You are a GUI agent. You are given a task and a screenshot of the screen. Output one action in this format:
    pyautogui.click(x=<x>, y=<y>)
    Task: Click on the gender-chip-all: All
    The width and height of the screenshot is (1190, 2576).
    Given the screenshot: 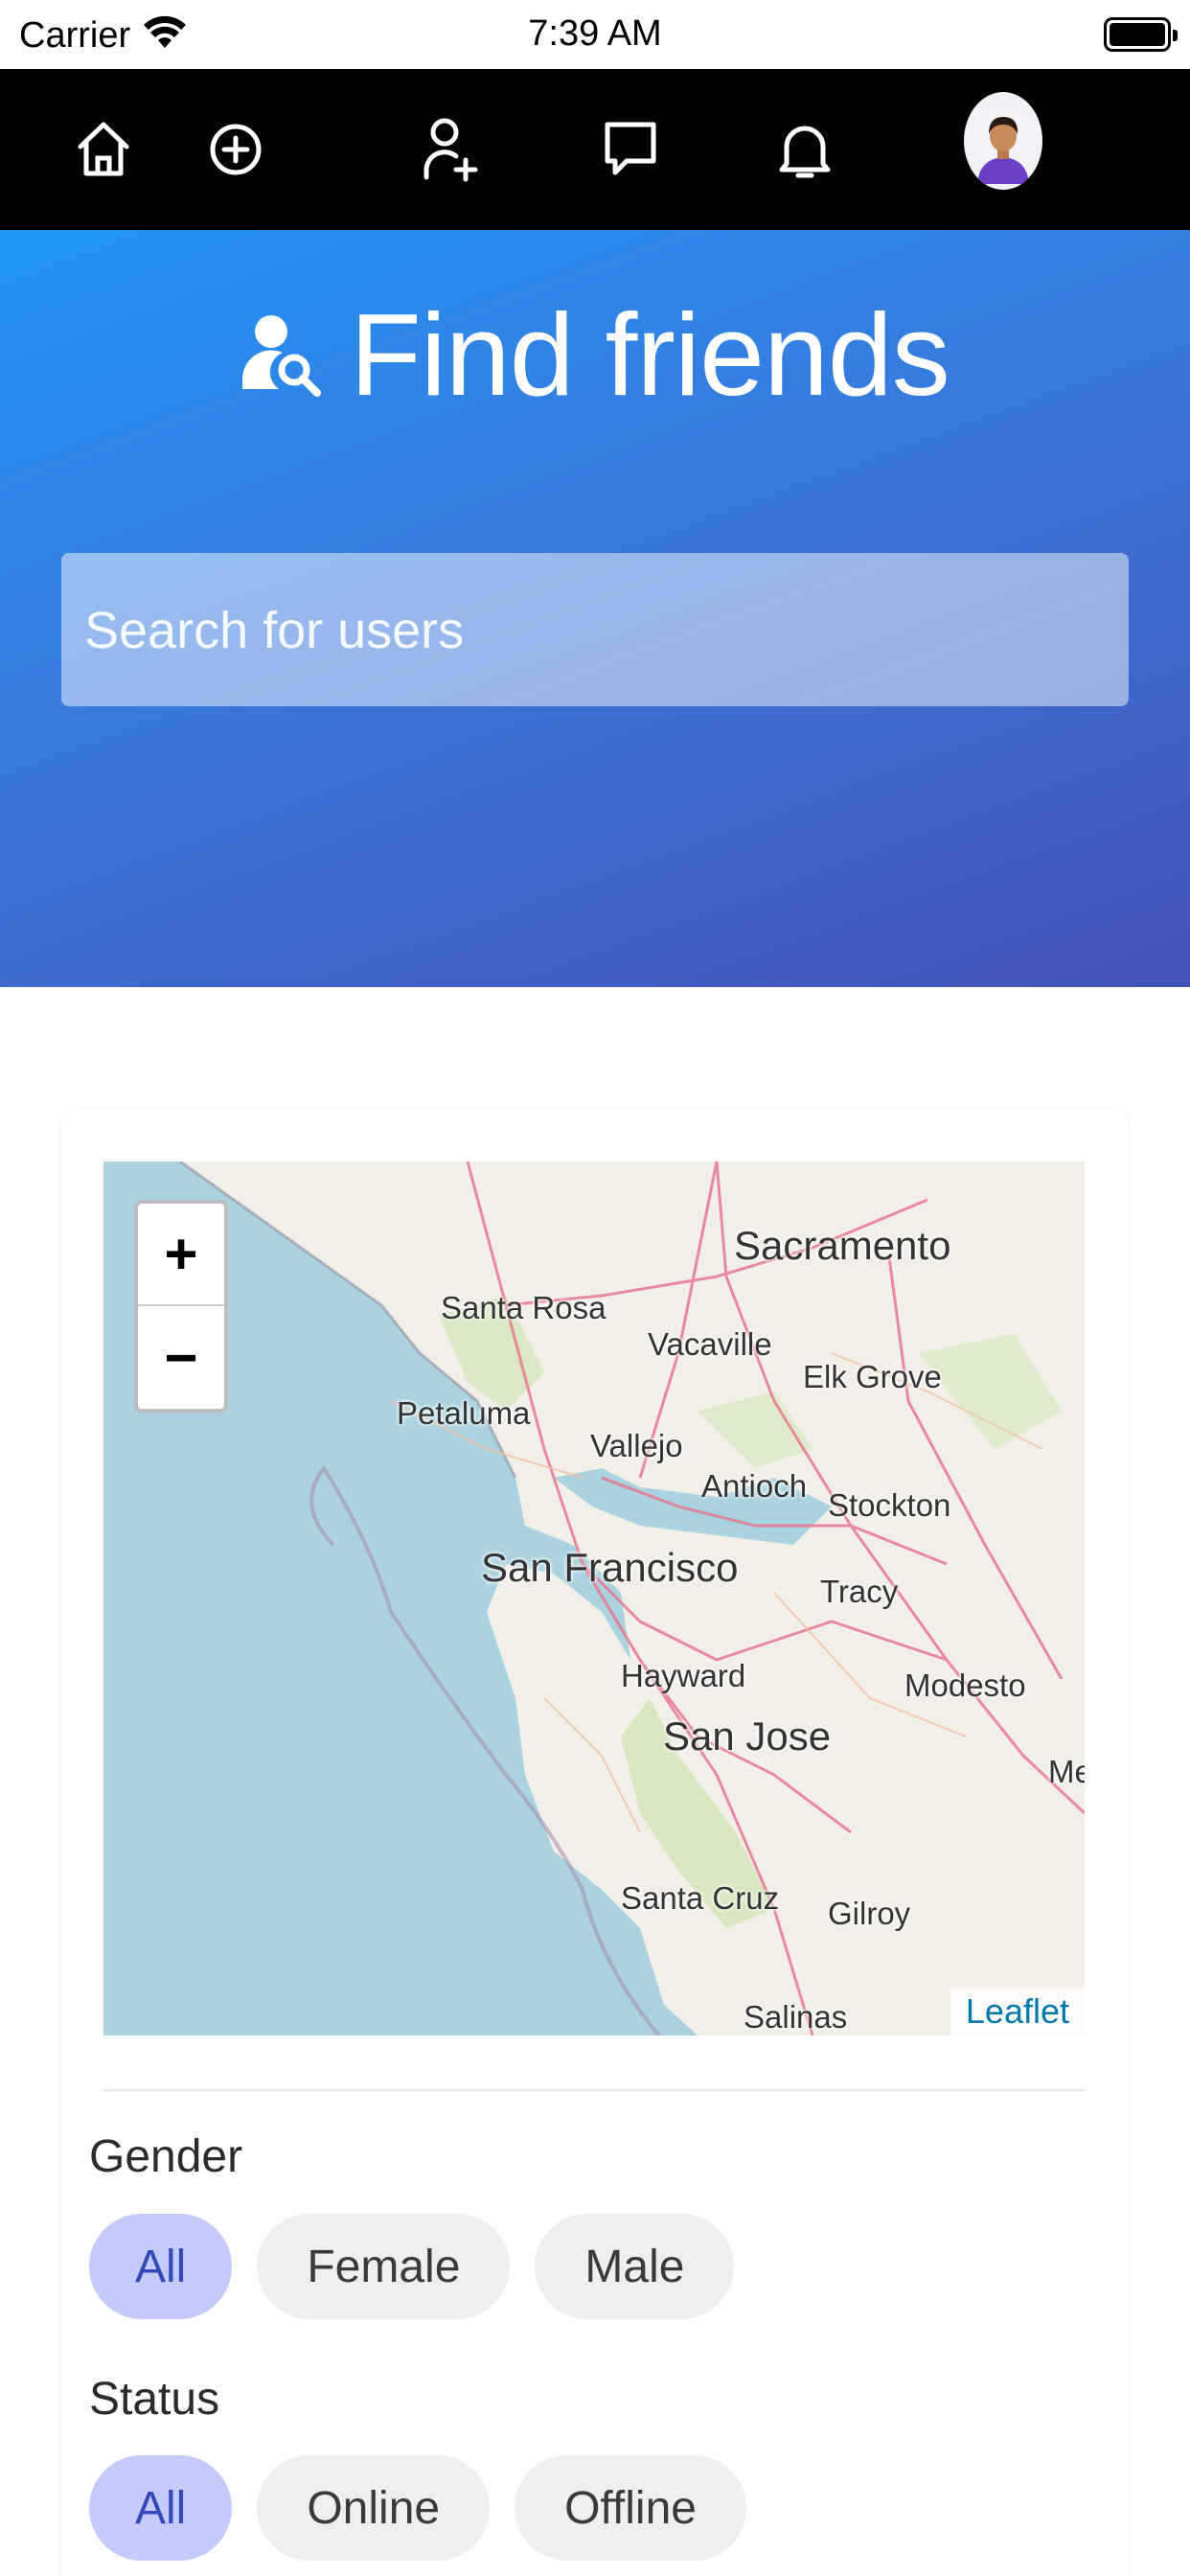 What is the action you would take?
    pyautogui.click(x=161, y=2266)
    